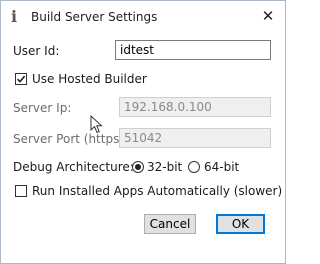 Image resolution: width=320 pixels, height=264 pixels. Describe the element at coordinates (42, 108) in the screenshot. I see `server-ip-label: Server Ip:` at that location.